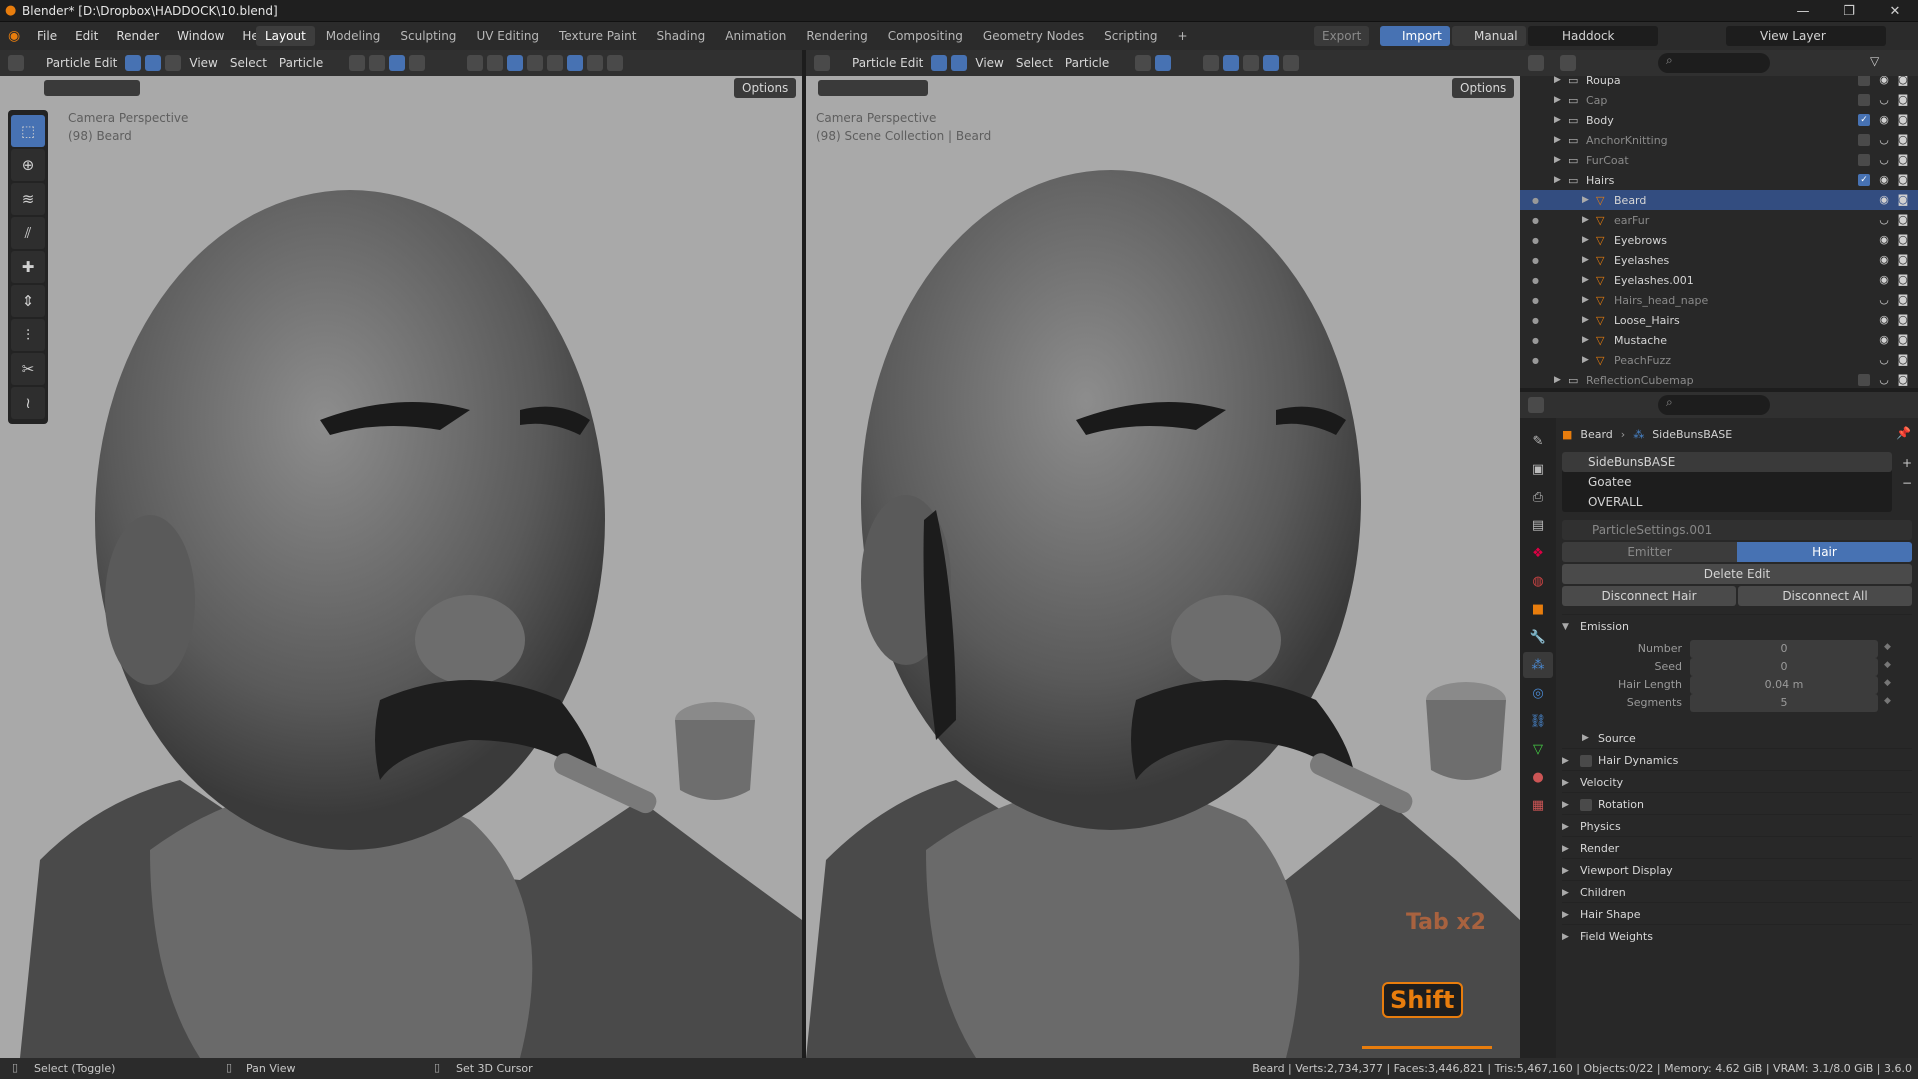 The height and width of the screenshot is (1079, 1918). What do you see at coordinates (1536, 63) in the screenshot?
I see `outliner-editor-type-icon` at bounding box center [1536, 63].